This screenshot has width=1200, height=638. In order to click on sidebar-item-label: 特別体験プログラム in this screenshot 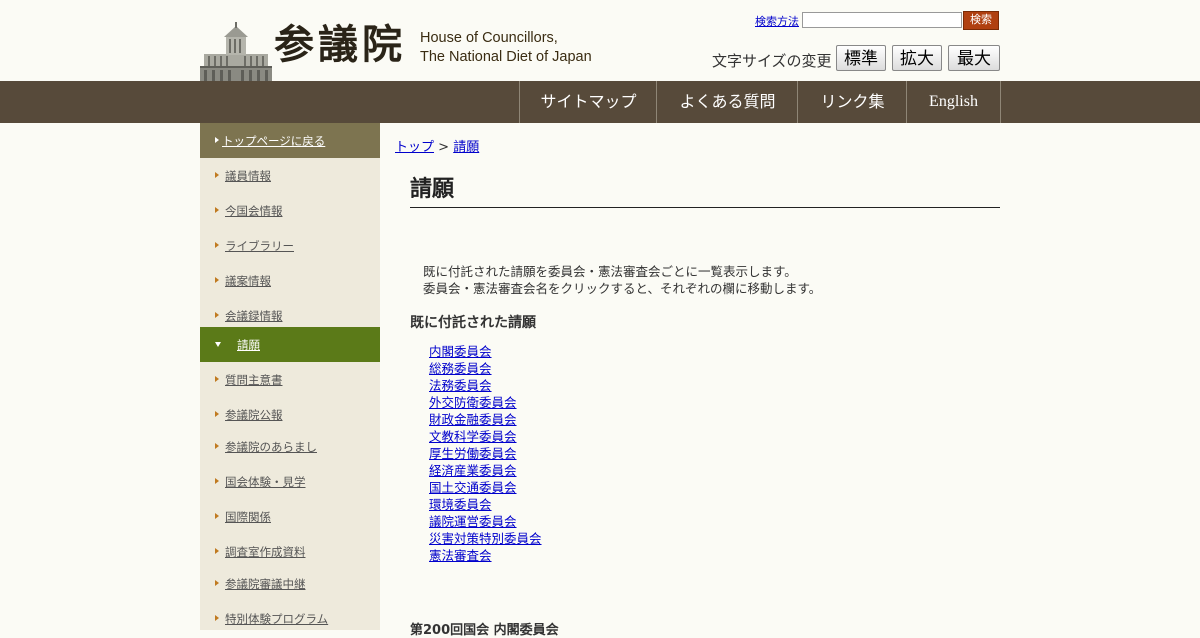, I will do `click(277, 619)`.